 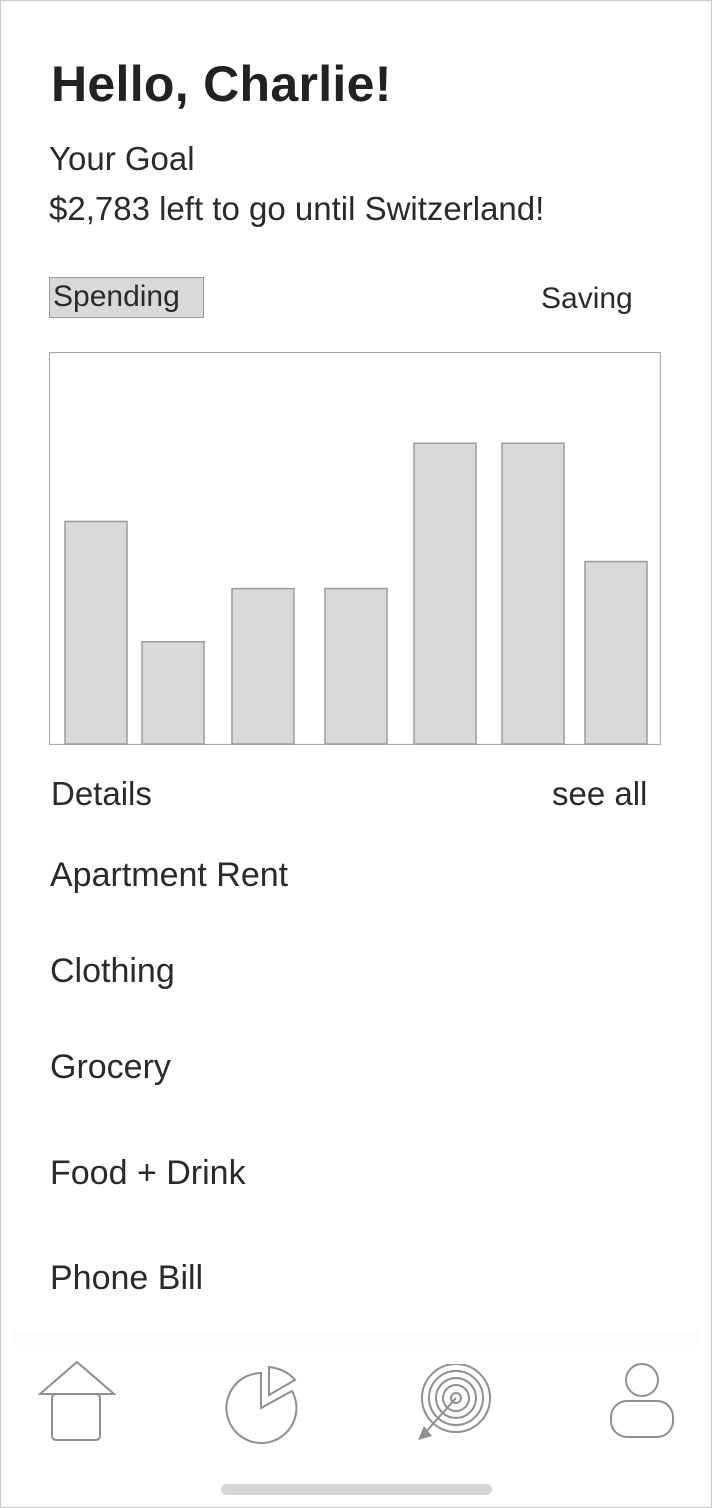 What do you see at coordinates (599, 794) in the screenshot?
I see `see-all-link: see all` at bounding box center [599, 794].